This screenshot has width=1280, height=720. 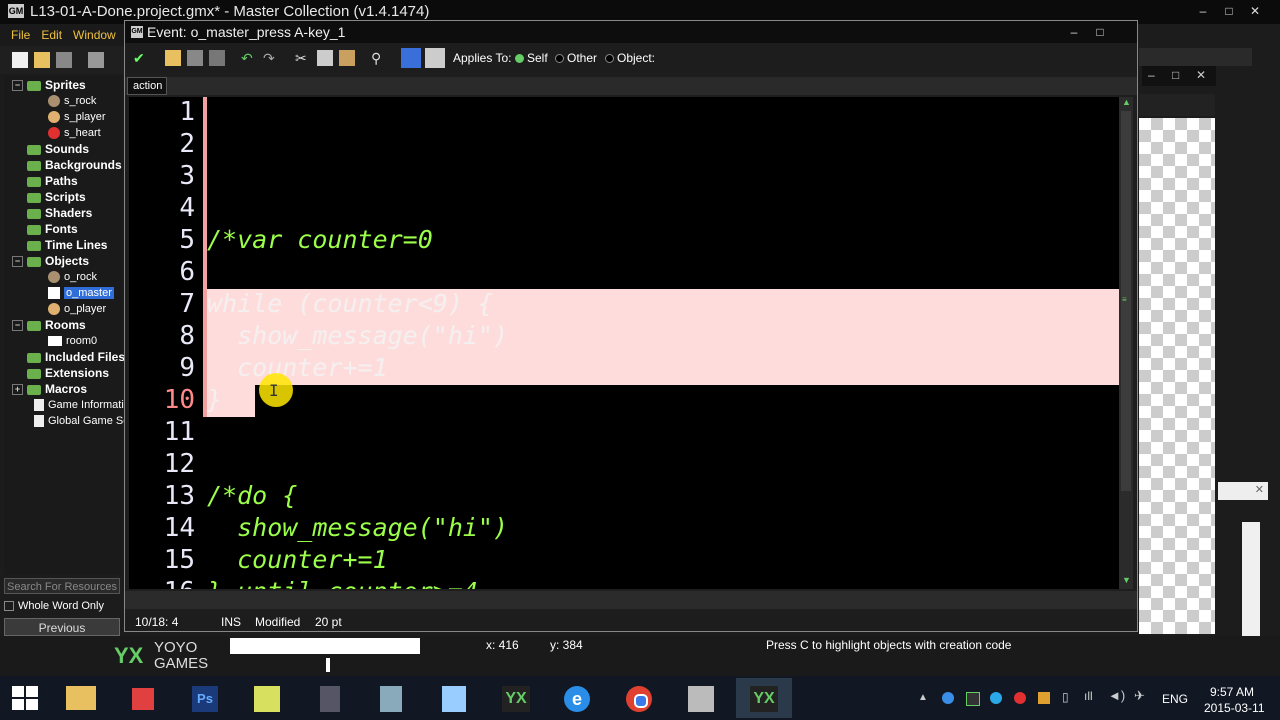 I want to click on tray-keyboard-icon: ✈, so click(x=1139, y=696).